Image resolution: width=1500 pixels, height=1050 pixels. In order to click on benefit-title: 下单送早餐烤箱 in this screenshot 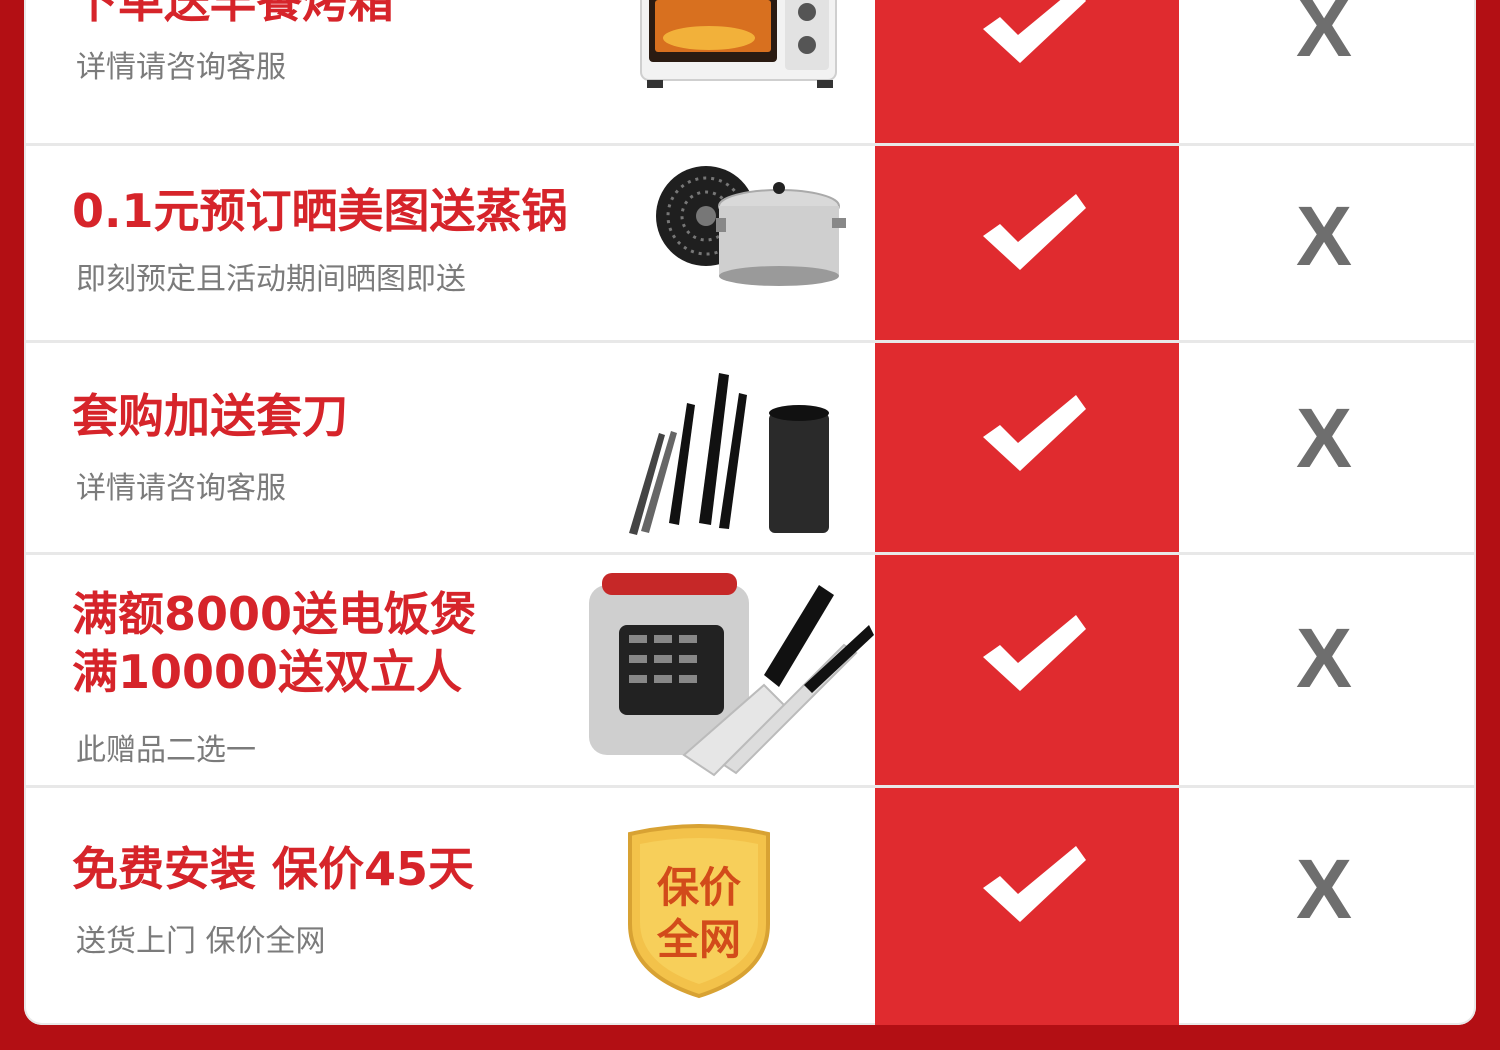, I will do `click(233, 14)`.